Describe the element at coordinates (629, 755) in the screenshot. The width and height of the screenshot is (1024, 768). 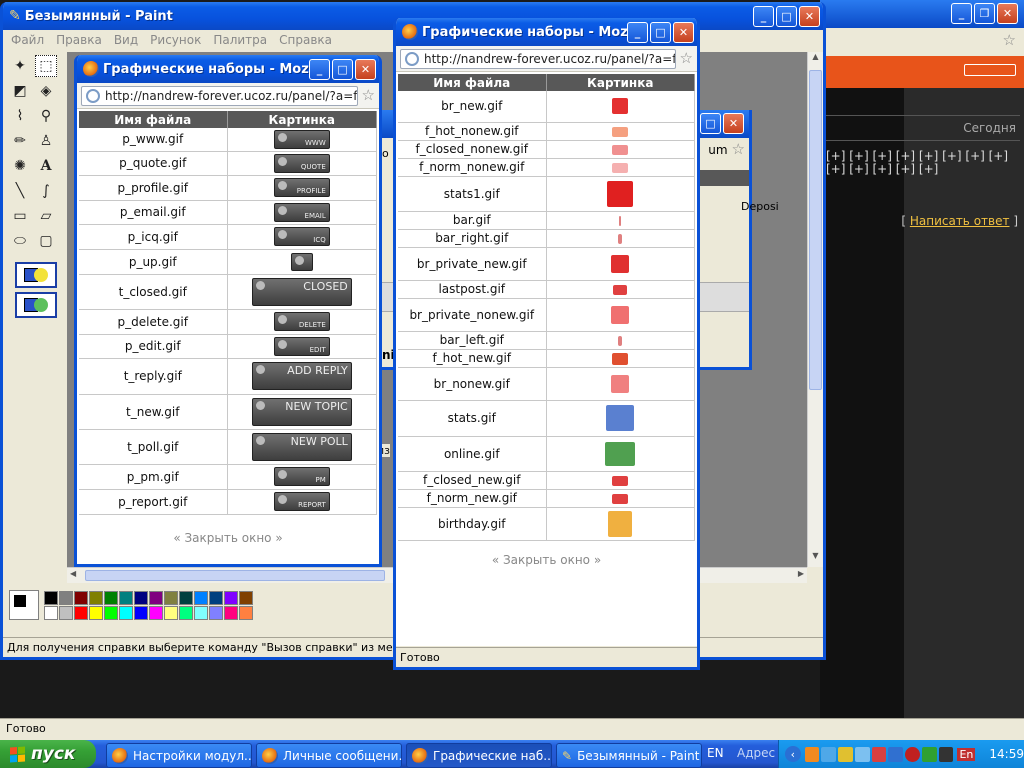
I see `taskbar-item-paint: ✎ Безымянный - Paint` at that location.